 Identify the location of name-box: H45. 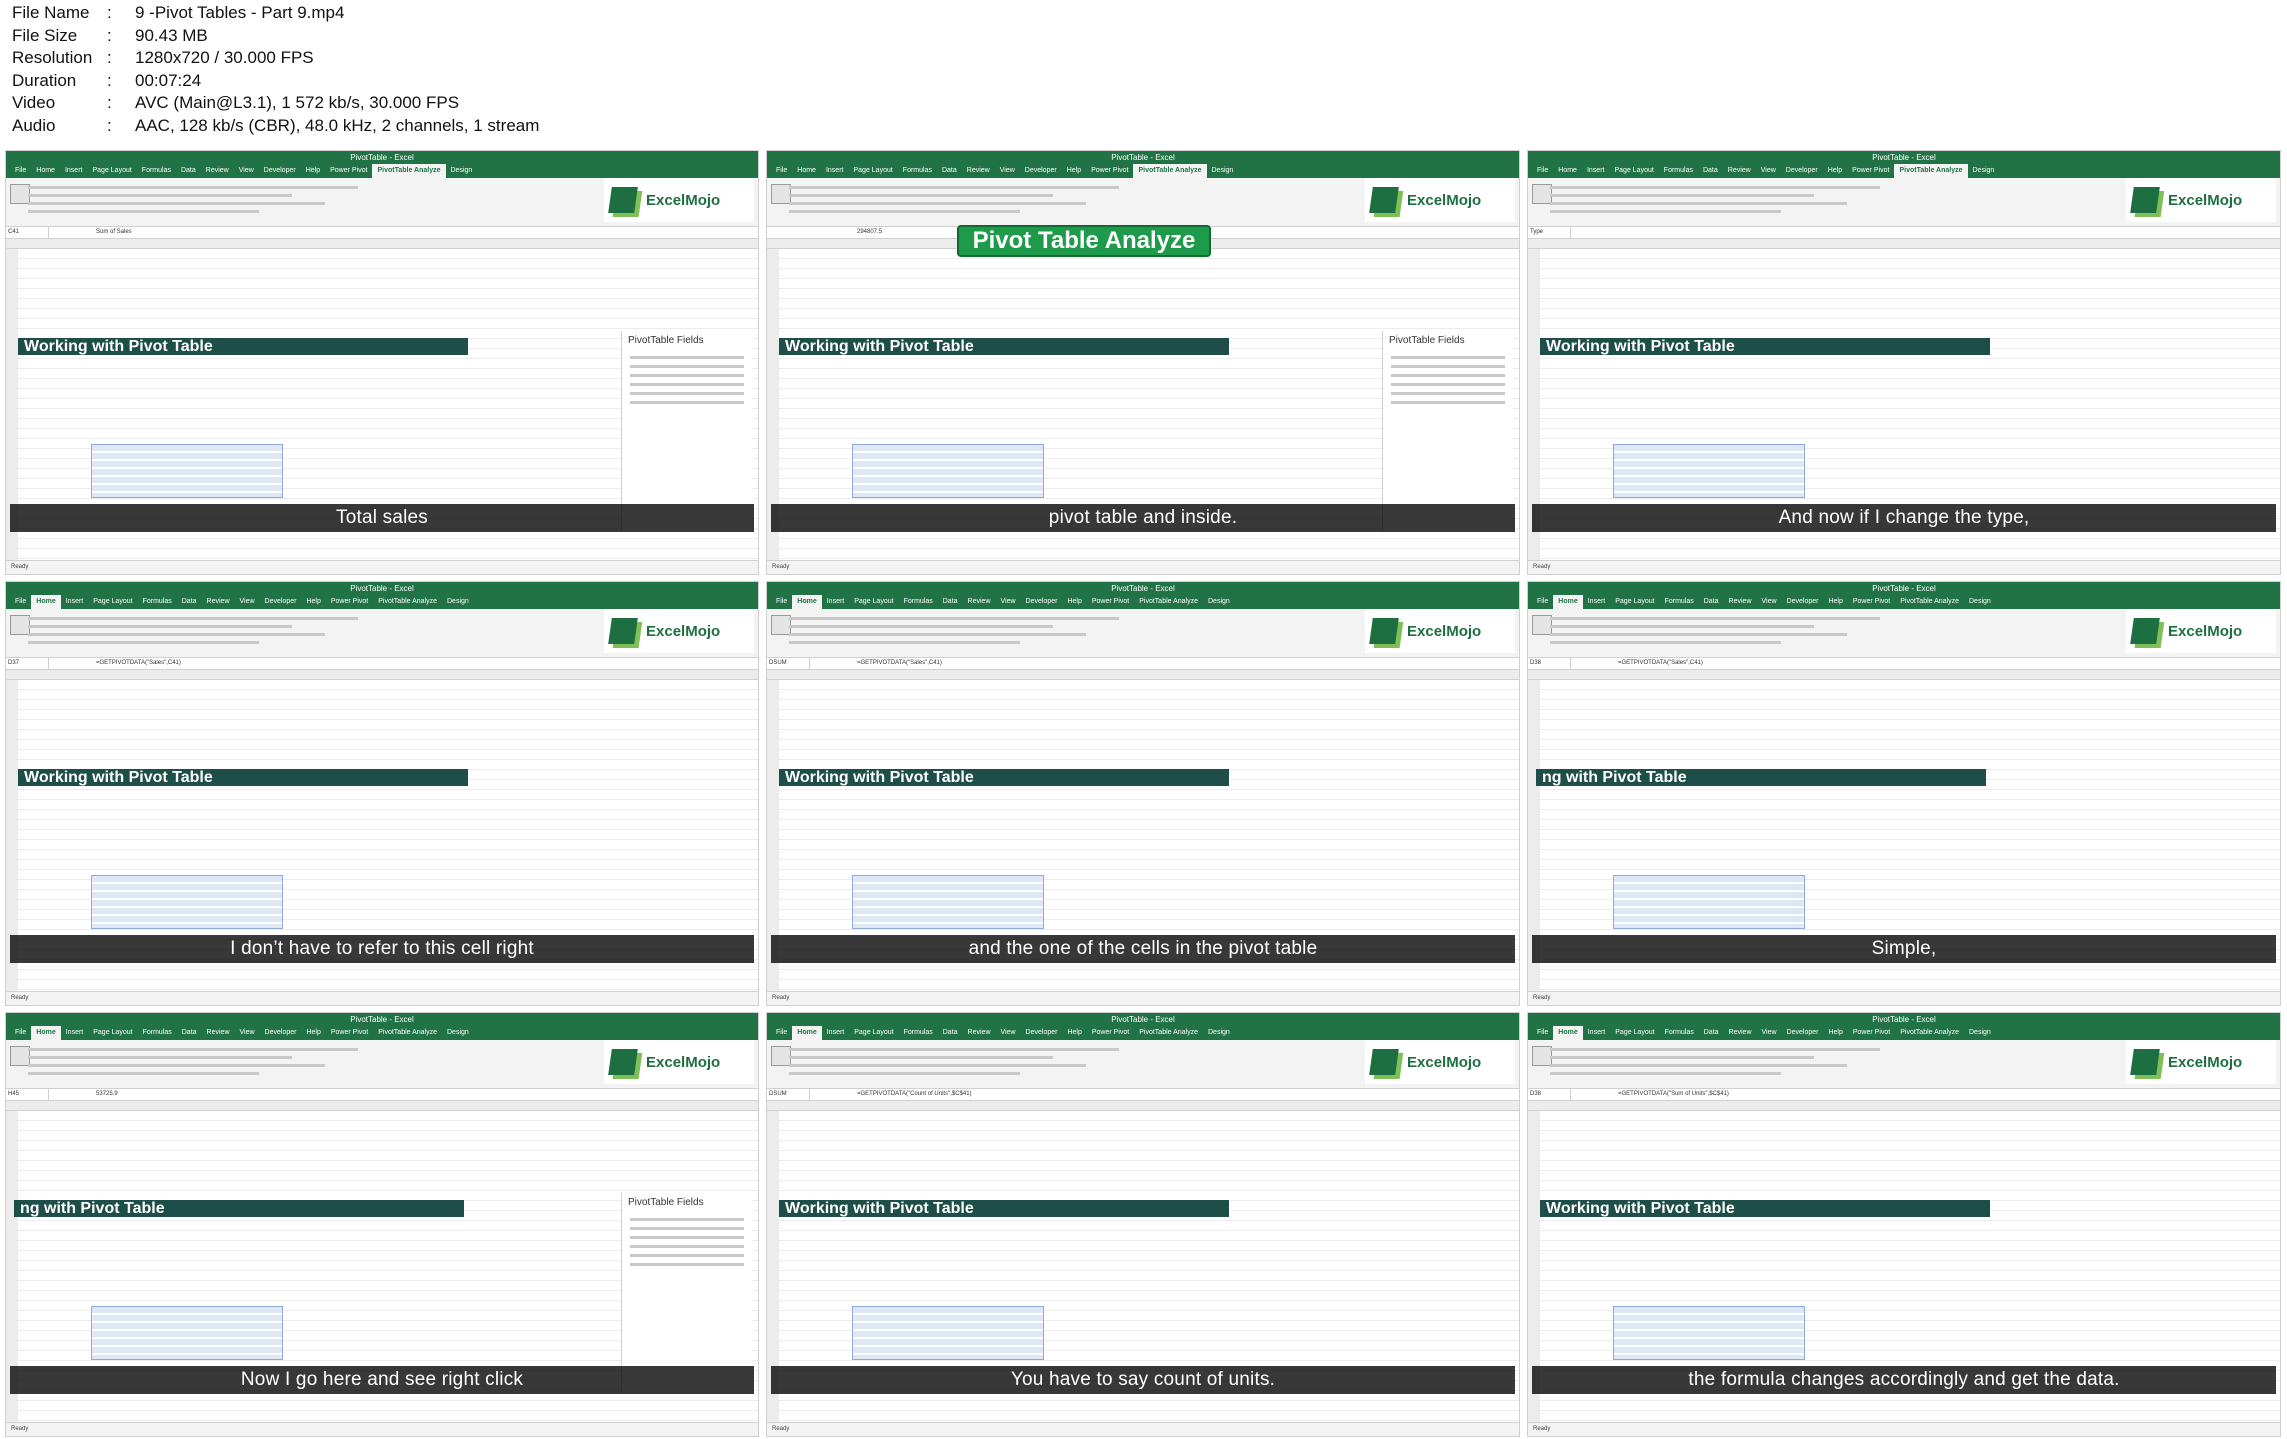
(28, 1094).